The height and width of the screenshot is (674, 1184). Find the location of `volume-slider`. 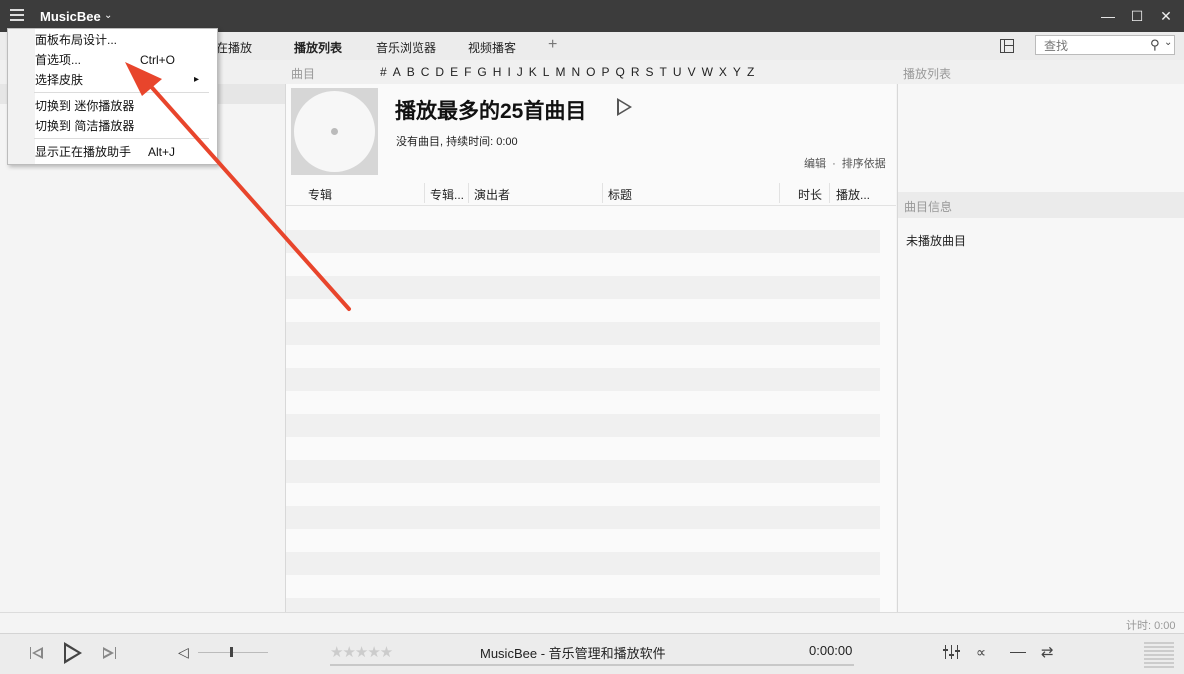

volume-slider is located at coordinates (233, 652).